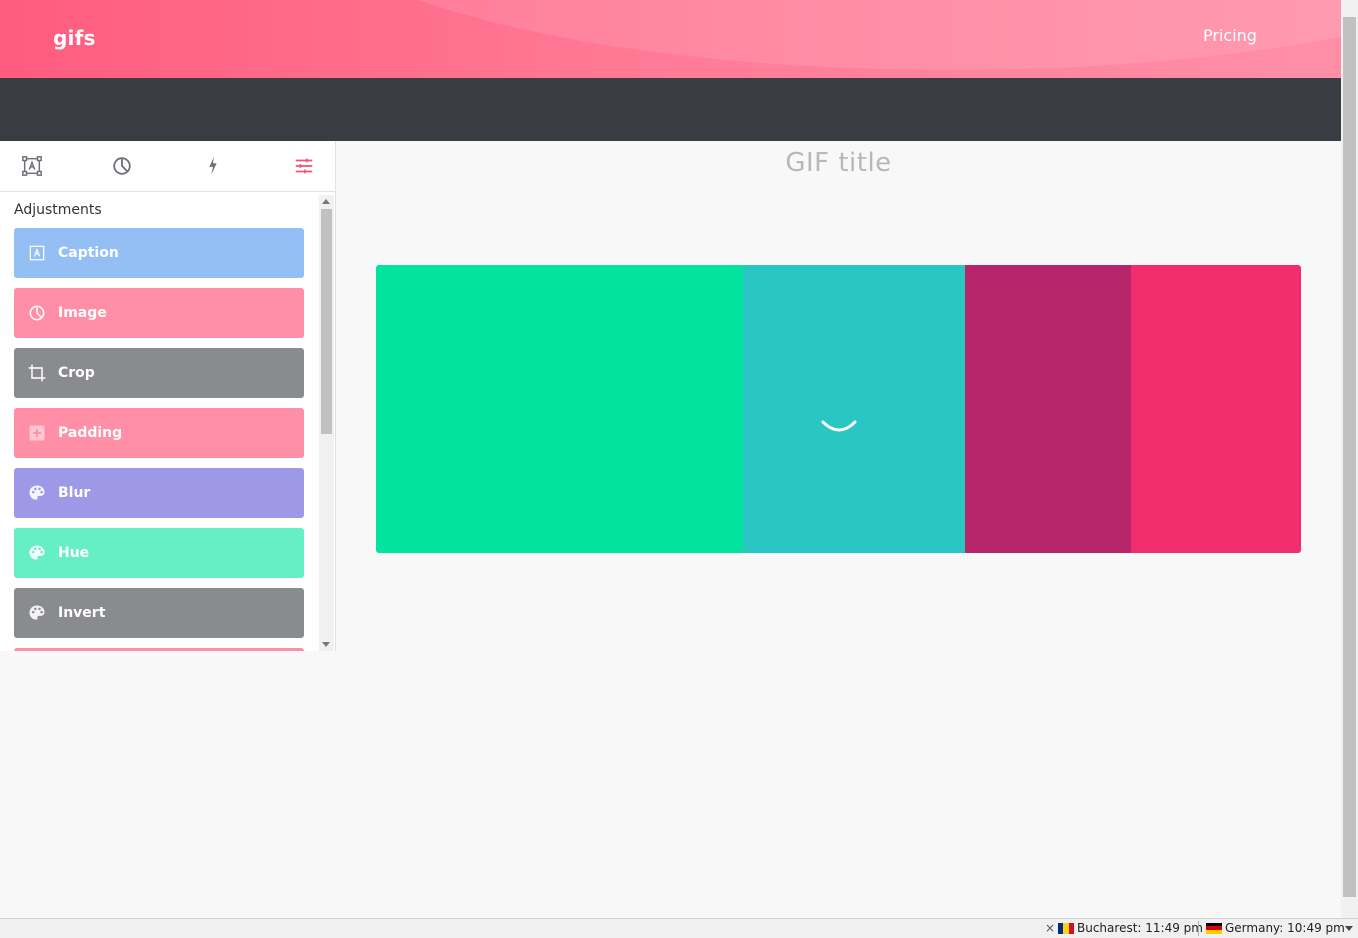 This screenshot has width=1358, height=938. I want to click on adjustment-crop-button: Crop, so click(159, 373).